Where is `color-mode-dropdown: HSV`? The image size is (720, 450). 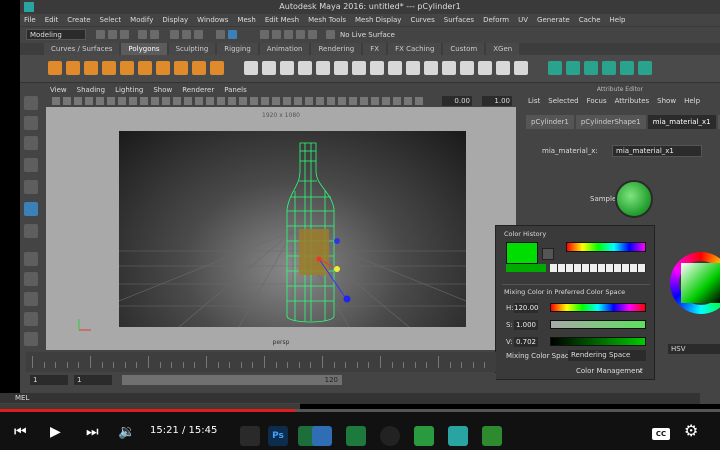 color-mode-dropdown: HSV is located at coordinates (694, 349).